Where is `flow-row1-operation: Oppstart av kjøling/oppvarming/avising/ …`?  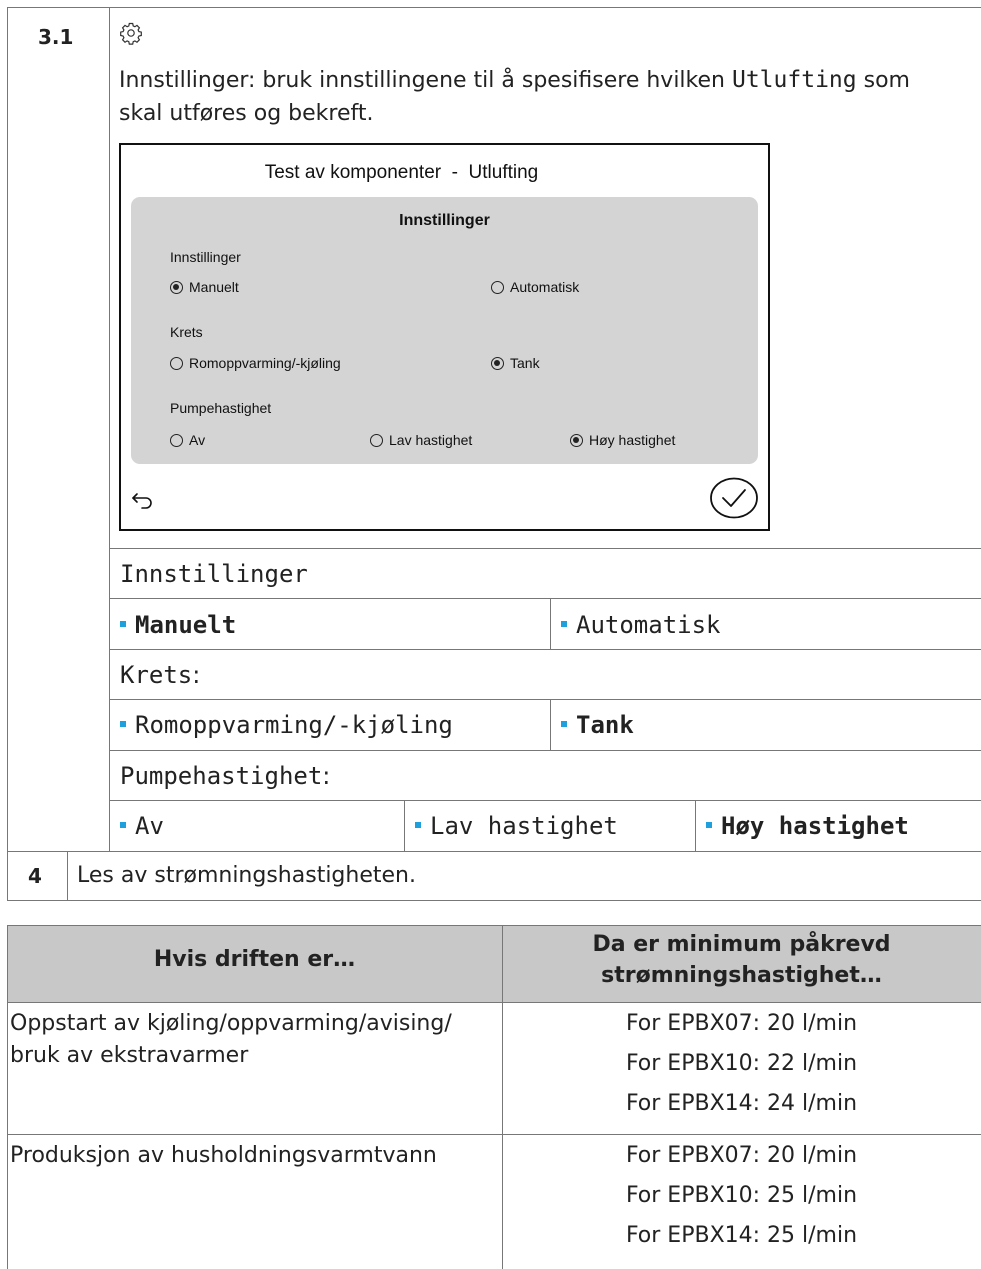 flow-row1-operation: Oppstart av kjøling/oppvarming/avising/ … is located at coordinates (231, 1039).